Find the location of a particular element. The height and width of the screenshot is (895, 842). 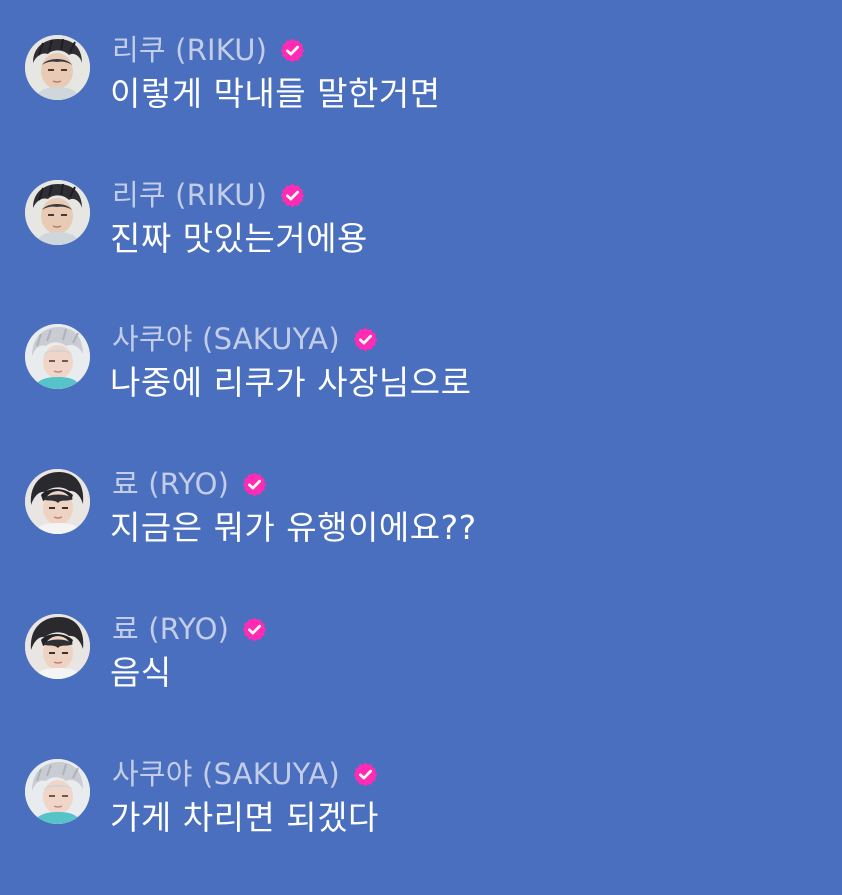

message-text: 진짜 맛있는거에용 is located at coordinates (239, 238).